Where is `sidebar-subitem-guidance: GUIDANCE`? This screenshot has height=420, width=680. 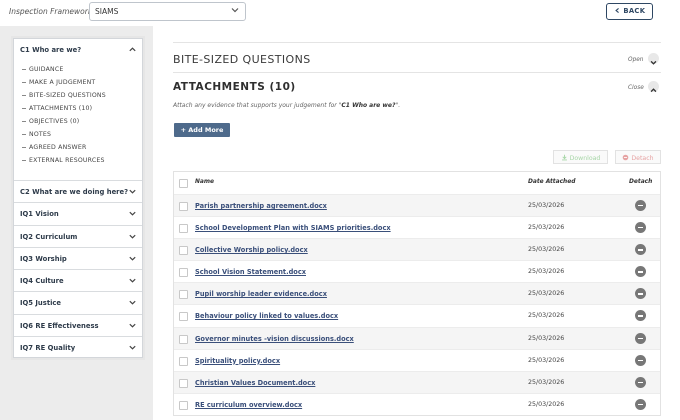 sidebar-subitem-guidance: GUIDANCE is located at coordinates (43, 69).